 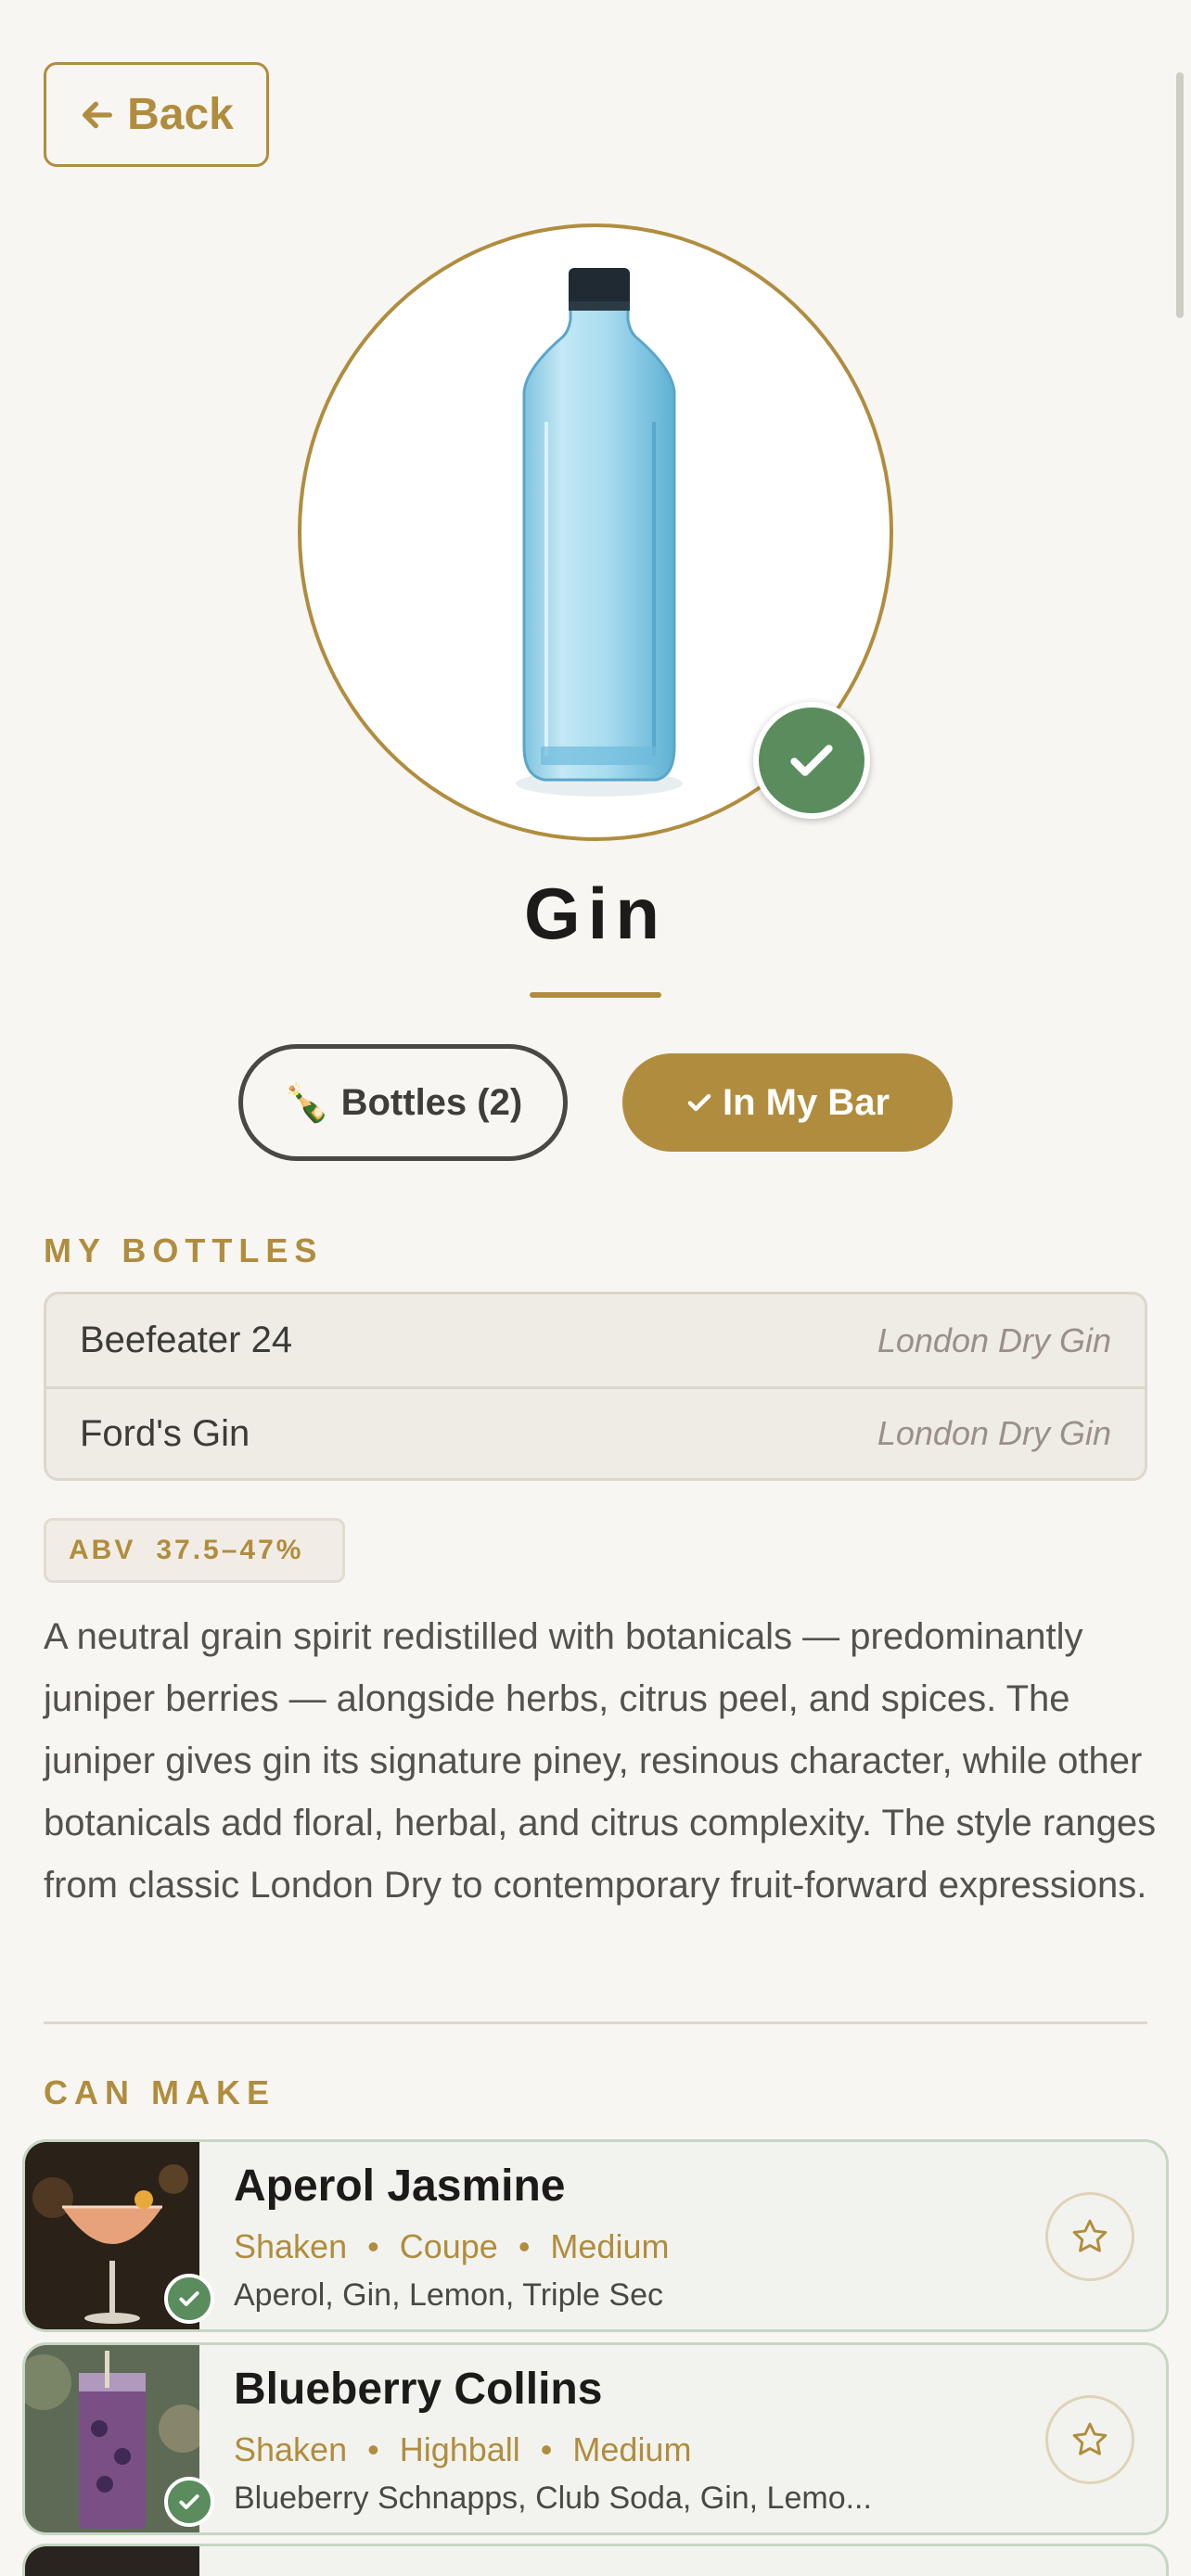 What do you see at coordinates (230, 1550) in the screenshot?
I see `abv-value: 37.5–47%` at bounding box center [230, 1550].